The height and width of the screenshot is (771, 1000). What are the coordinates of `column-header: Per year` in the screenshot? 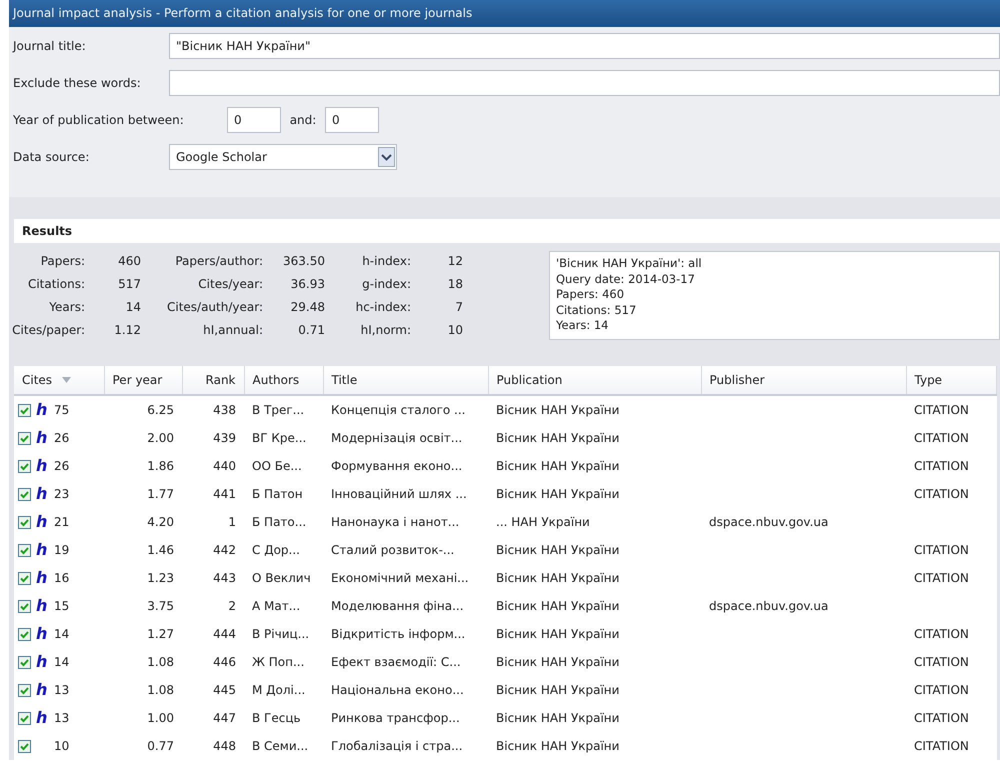 It's located at (143, 380).